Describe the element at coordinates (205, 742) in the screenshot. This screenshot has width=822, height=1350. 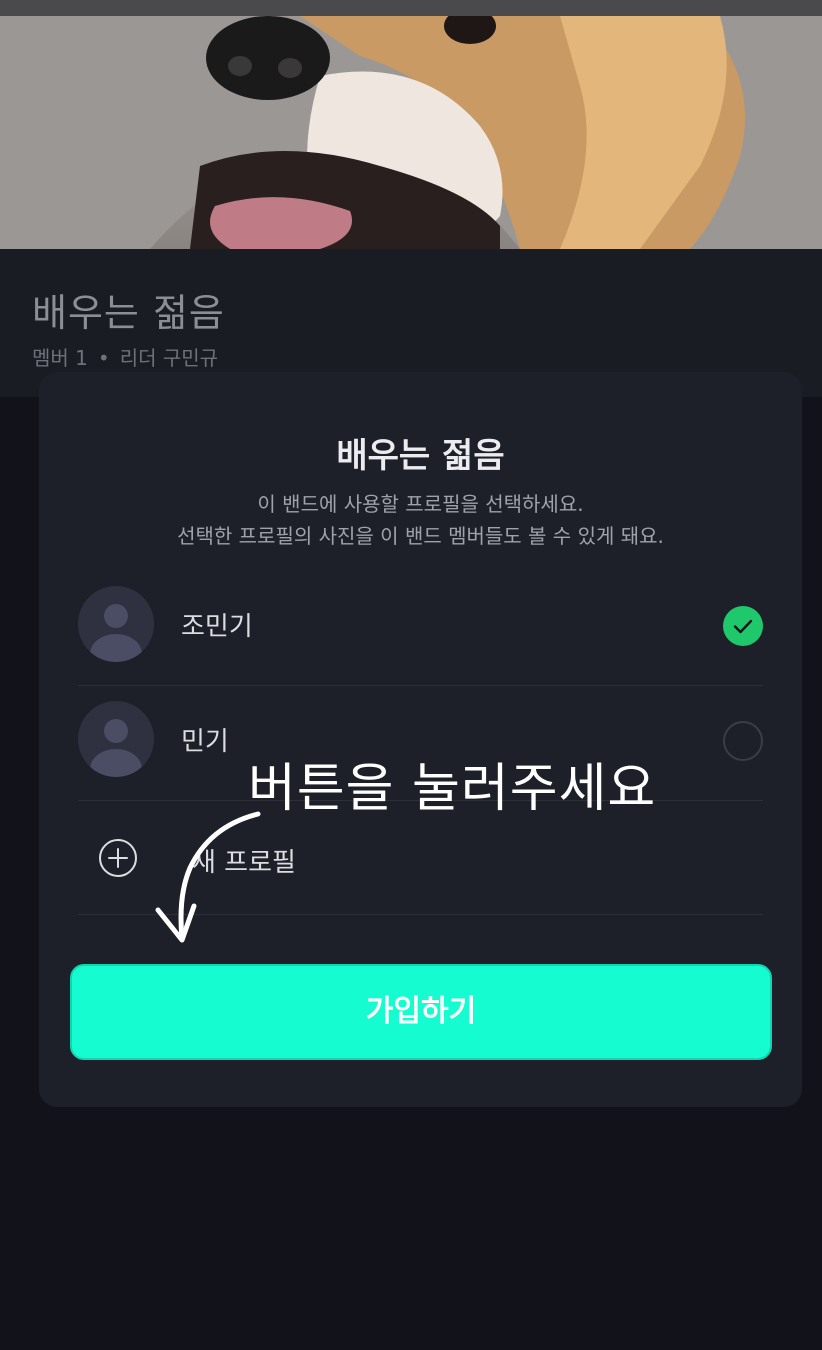
I see `profile-name: 민기` at that location.